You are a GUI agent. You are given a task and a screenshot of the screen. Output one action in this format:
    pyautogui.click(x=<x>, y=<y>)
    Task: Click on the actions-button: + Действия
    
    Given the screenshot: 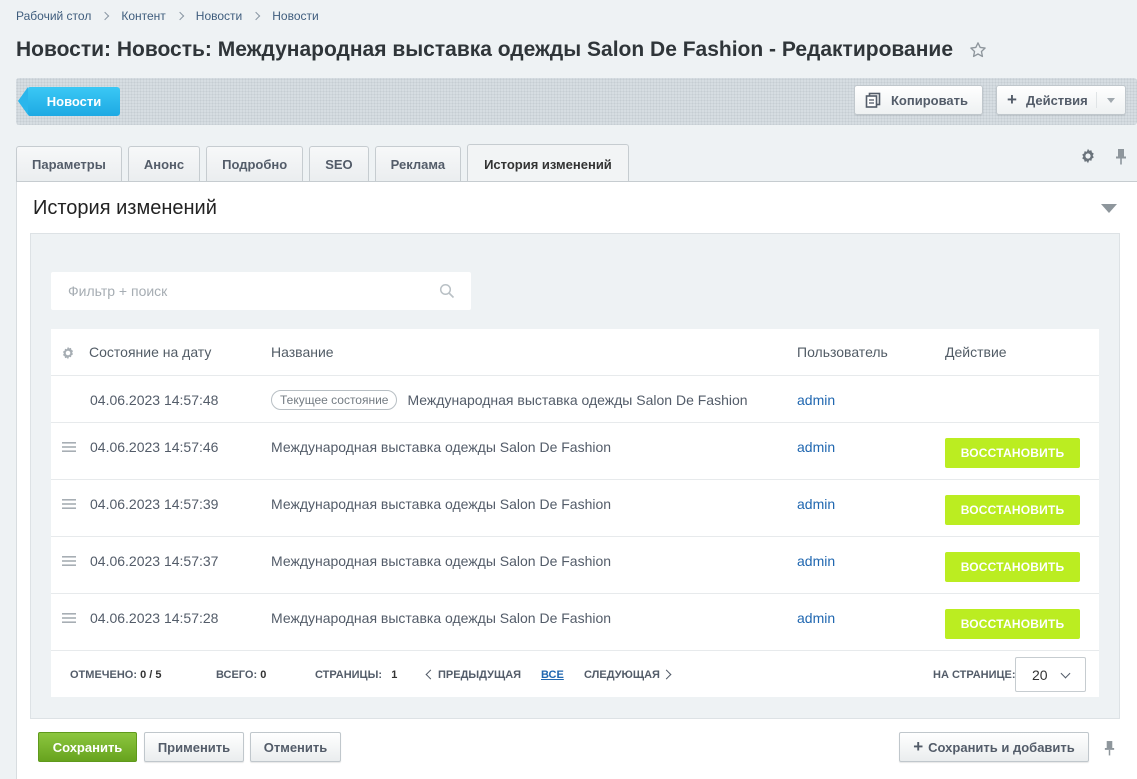 What is the action you would take?
    pyautogui.click(x=1061, y=100)
    